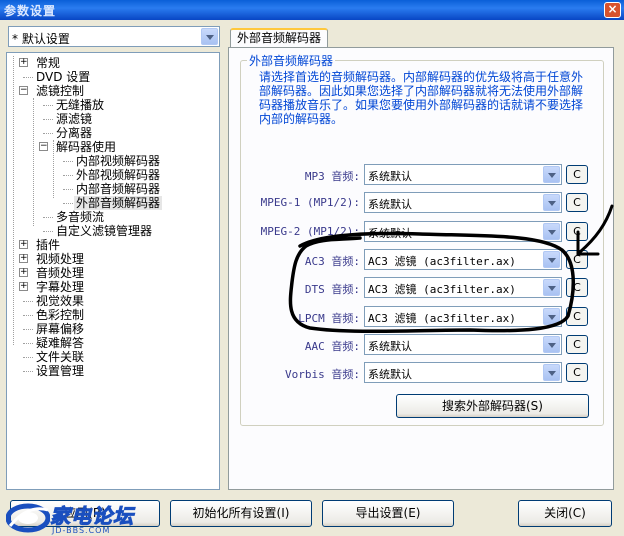 The image size is (624, 536). I want to click on tree-item: 内部音频解码器, so click(118, 189).